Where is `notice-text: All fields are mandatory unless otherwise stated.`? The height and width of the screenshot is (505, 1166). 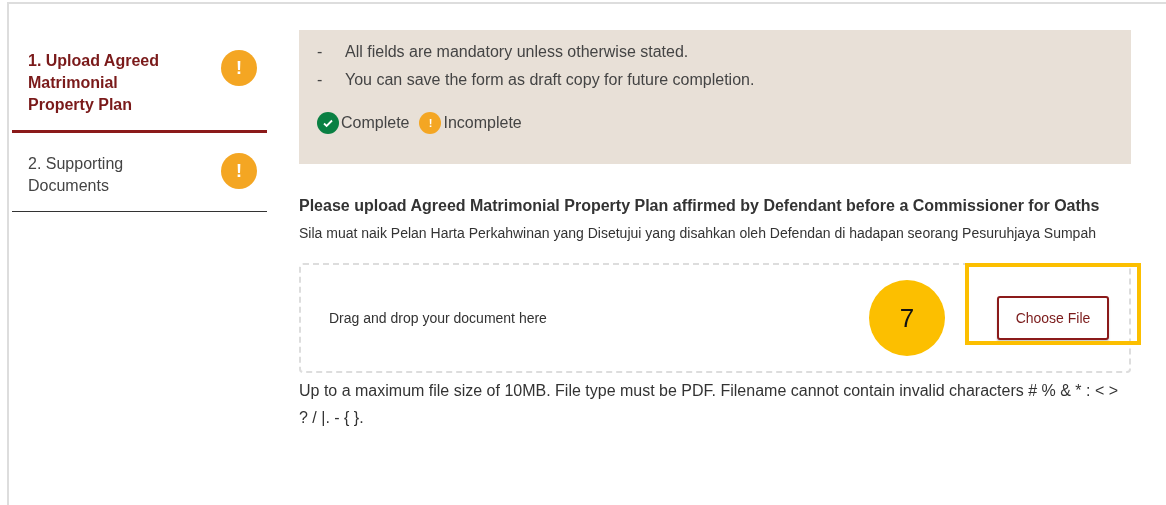
notice-text: All fields are mandatory unless otherwise stated. is located at coordinates (517, 52).